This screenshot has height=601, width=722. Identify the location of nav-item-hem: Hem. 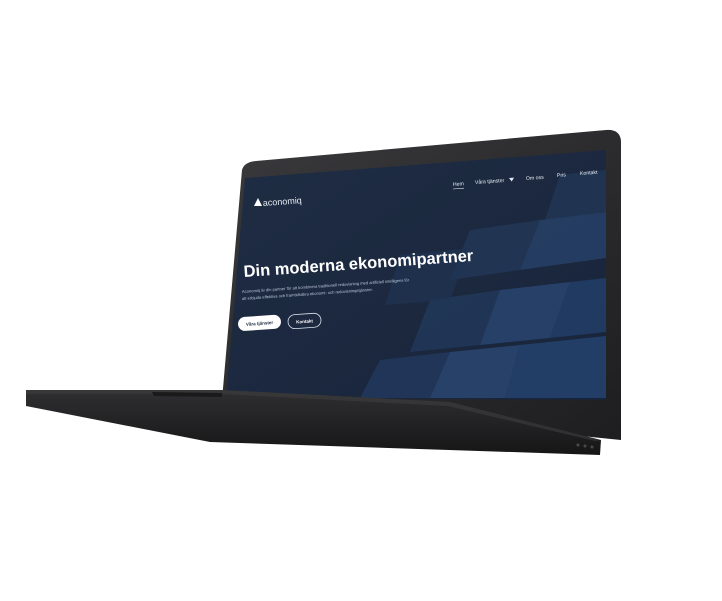
(458, 184).